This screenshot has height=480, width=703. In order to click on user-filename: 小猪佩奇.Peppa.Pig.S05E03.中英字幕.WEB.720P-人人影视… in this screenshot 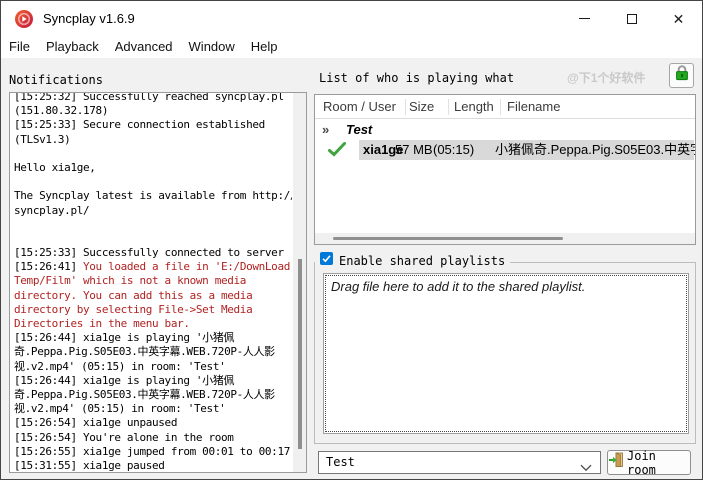, I will do `click(595, 149)`.